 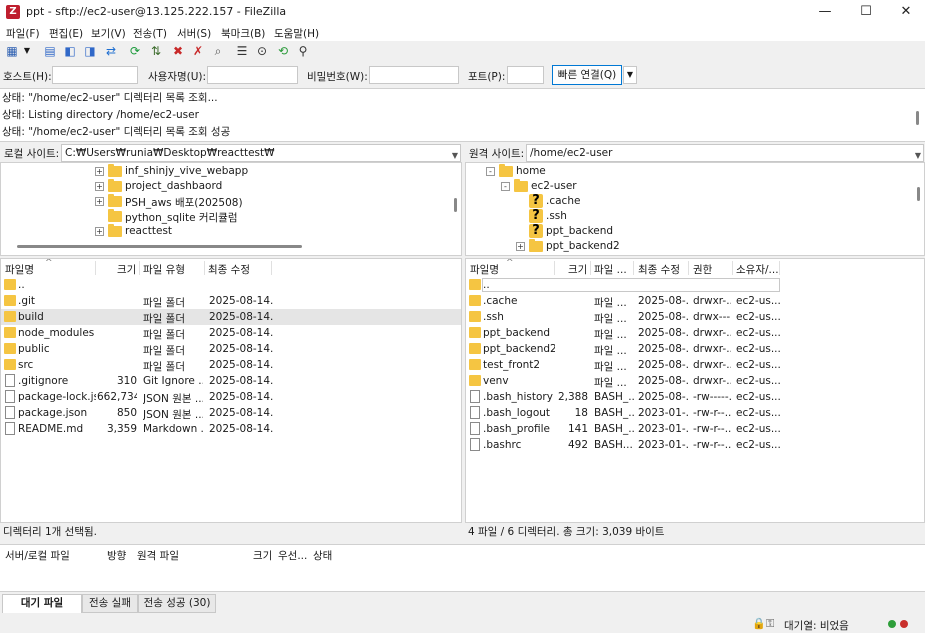 I want to click on cell-name: ppt_backend2, so click(x=519, y=349).